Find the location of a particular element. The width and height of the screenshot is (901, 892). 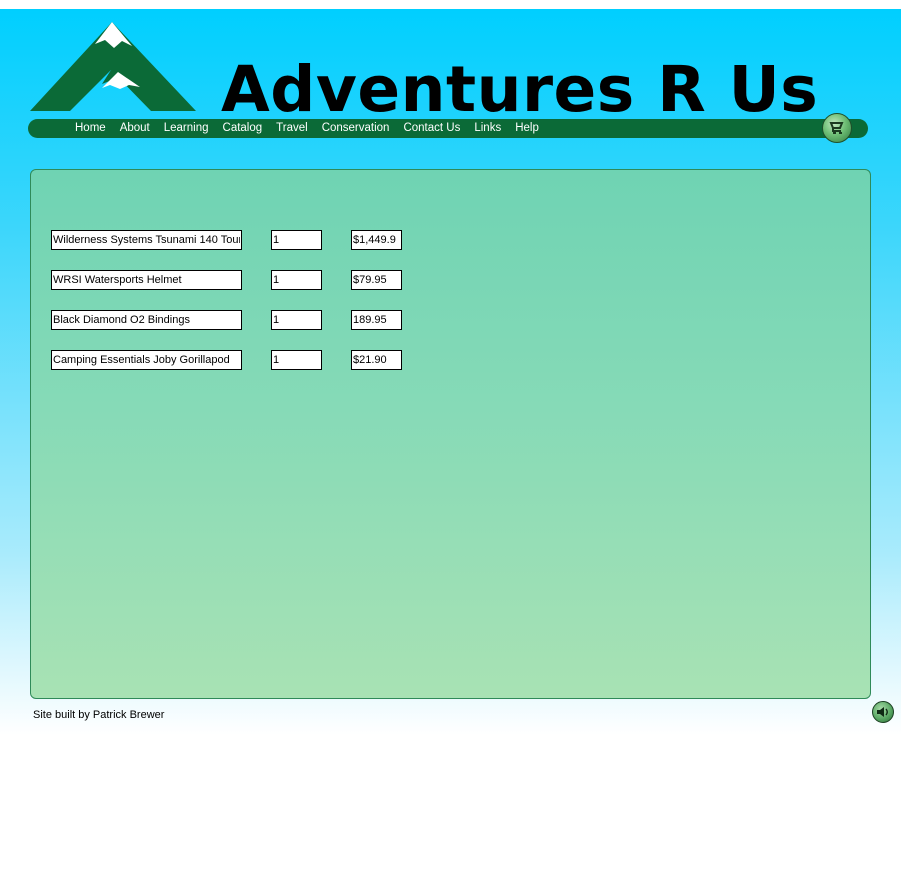

nav-item-help: Help is located at coordinates (527, 128).